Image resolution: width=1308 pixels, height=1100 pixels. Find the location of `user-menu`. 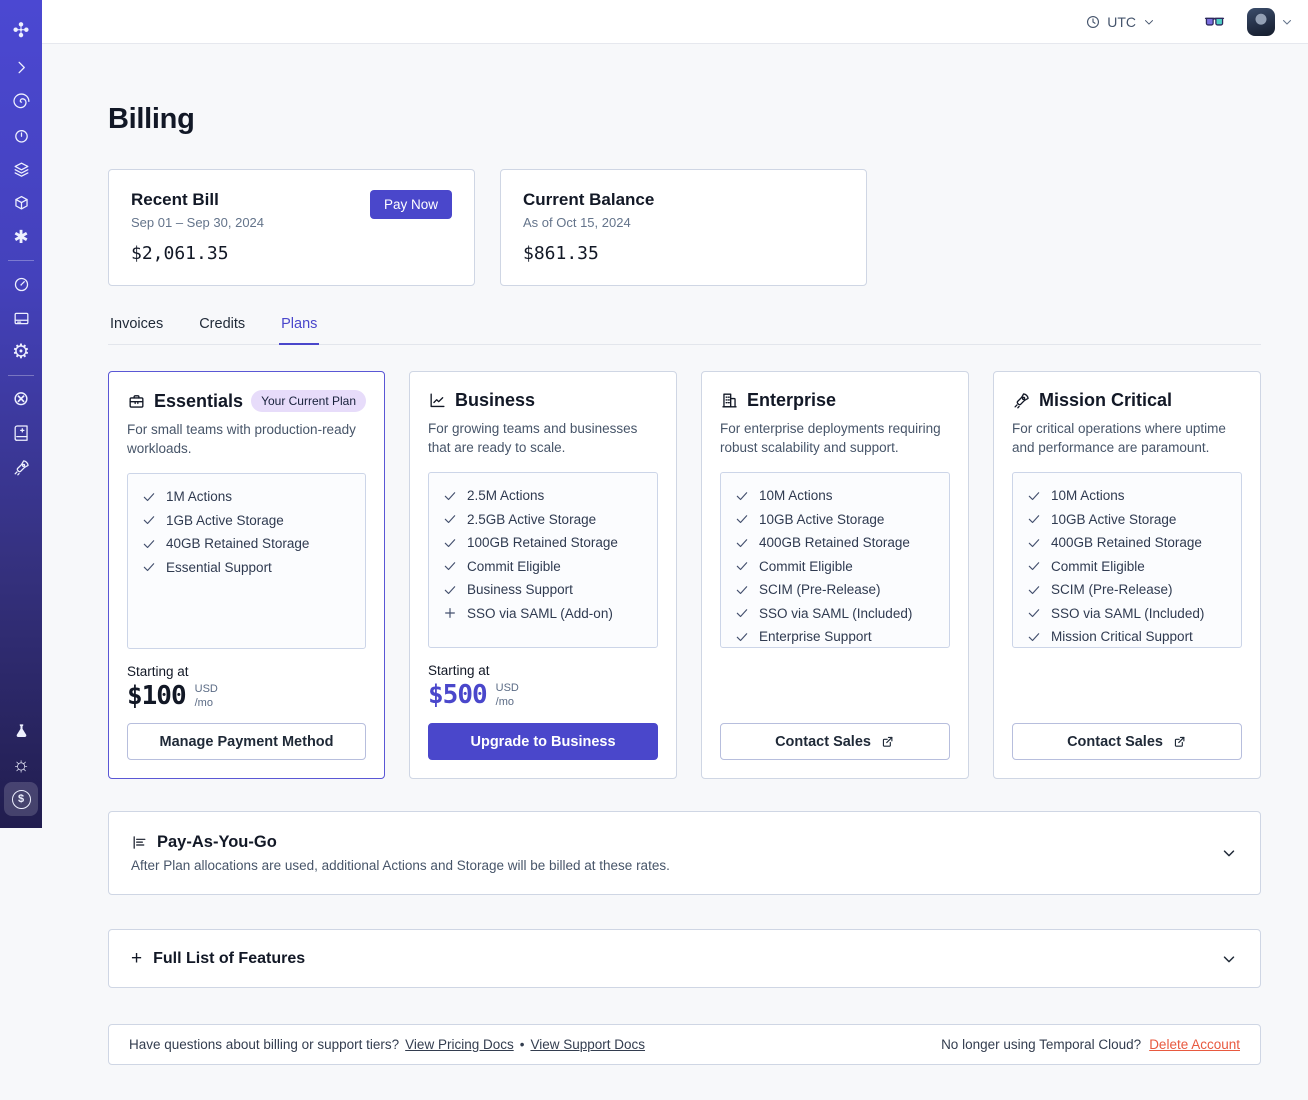

user-menu is located at coordinates (1270, 21).